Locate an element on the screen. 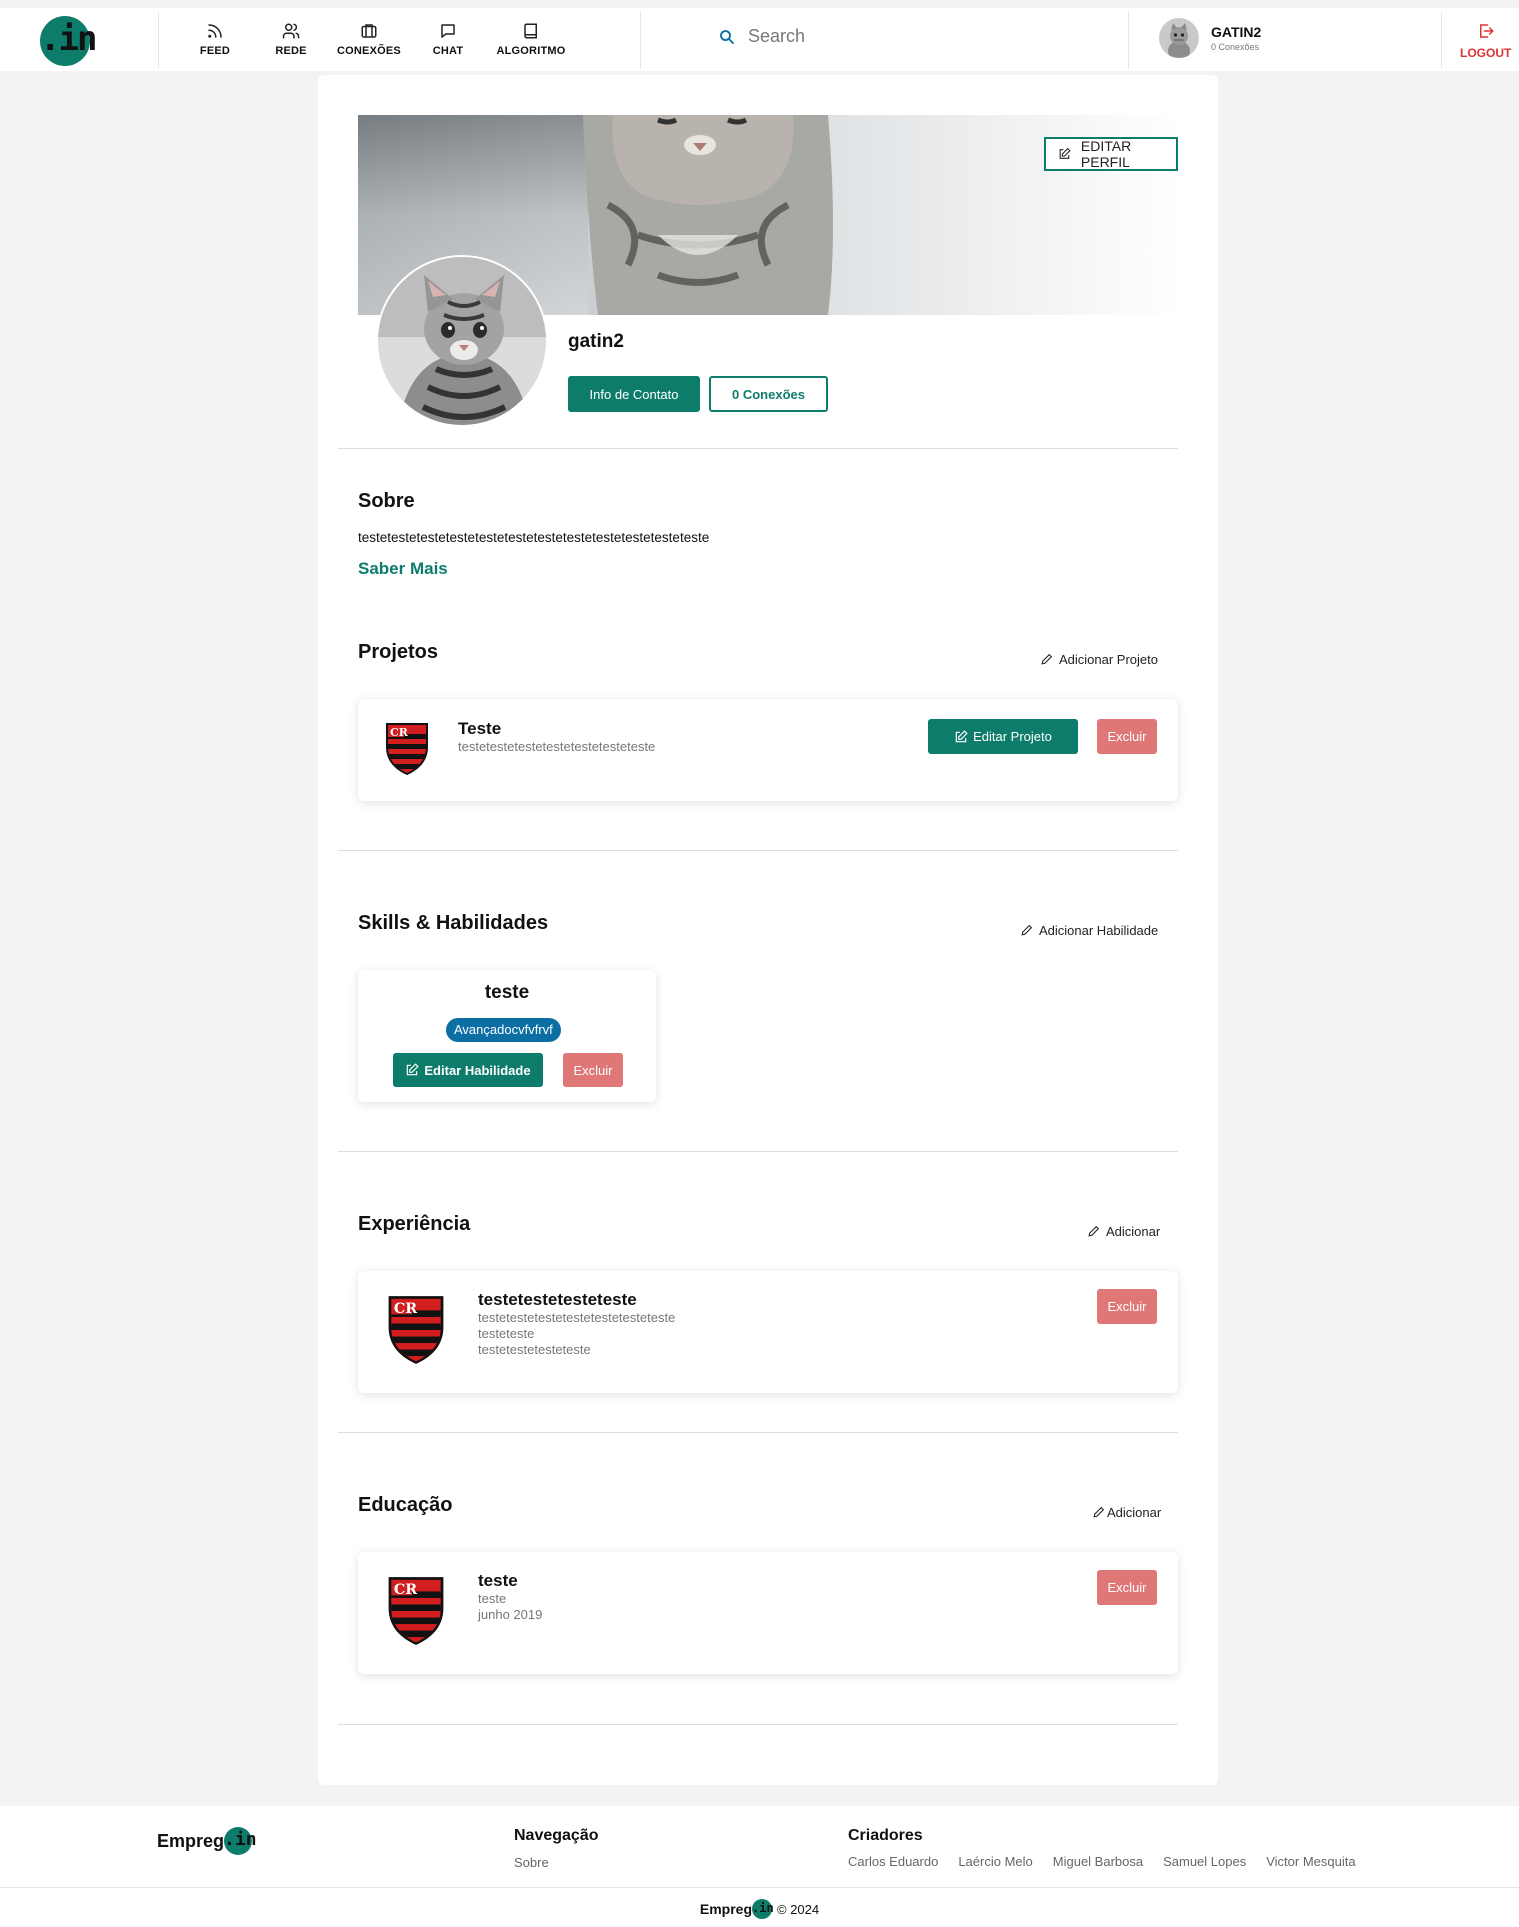 This screenshot has height=1927, width=1519. creator-link: Victor Mesquita is located at coordinates (1310, 1861).